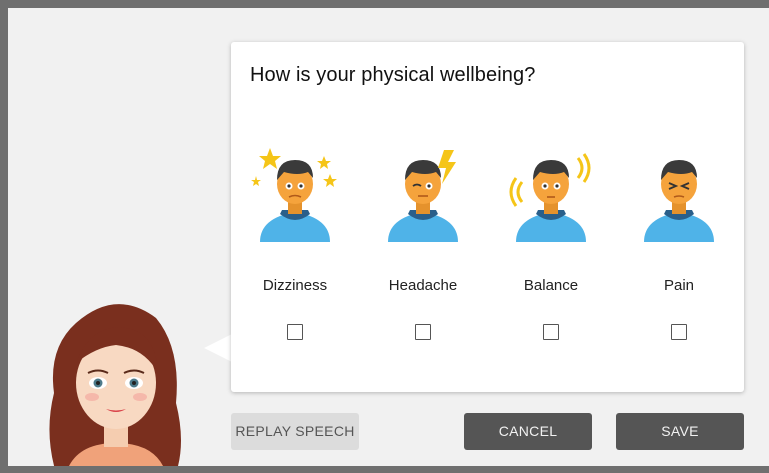 The image size is (769, 473). Describe the element at coordinates (423, 196) in the screenshot. I see `headache-person-icon` at that location.